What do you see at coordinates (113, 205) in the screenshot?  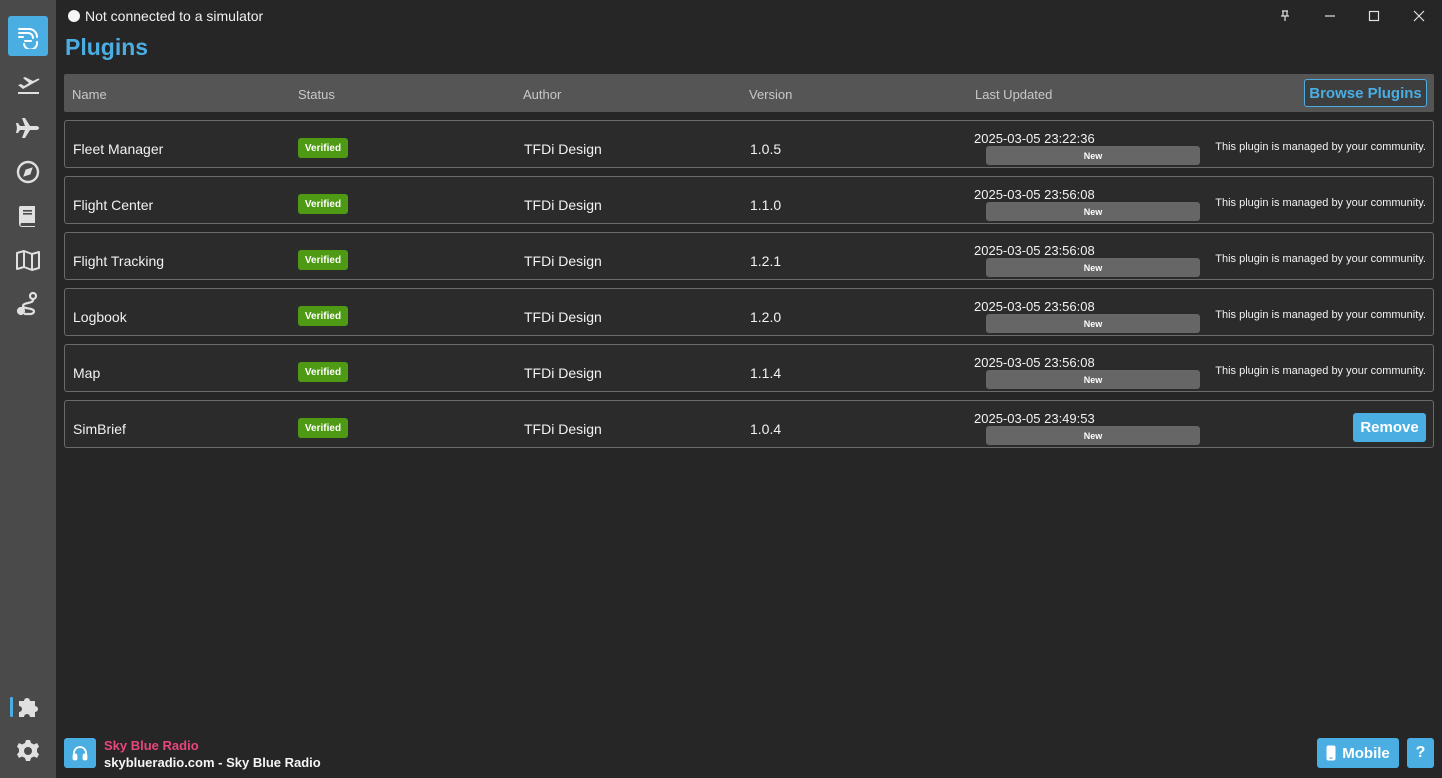 I see `plugin-name: Flight Center` at bounding box center [113, 205].